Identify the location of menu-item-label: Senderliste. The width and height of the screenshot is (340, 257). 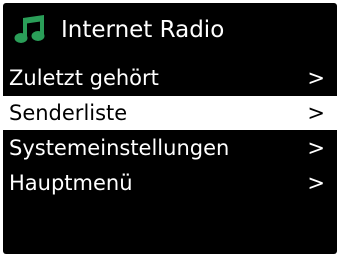
(68, 113).